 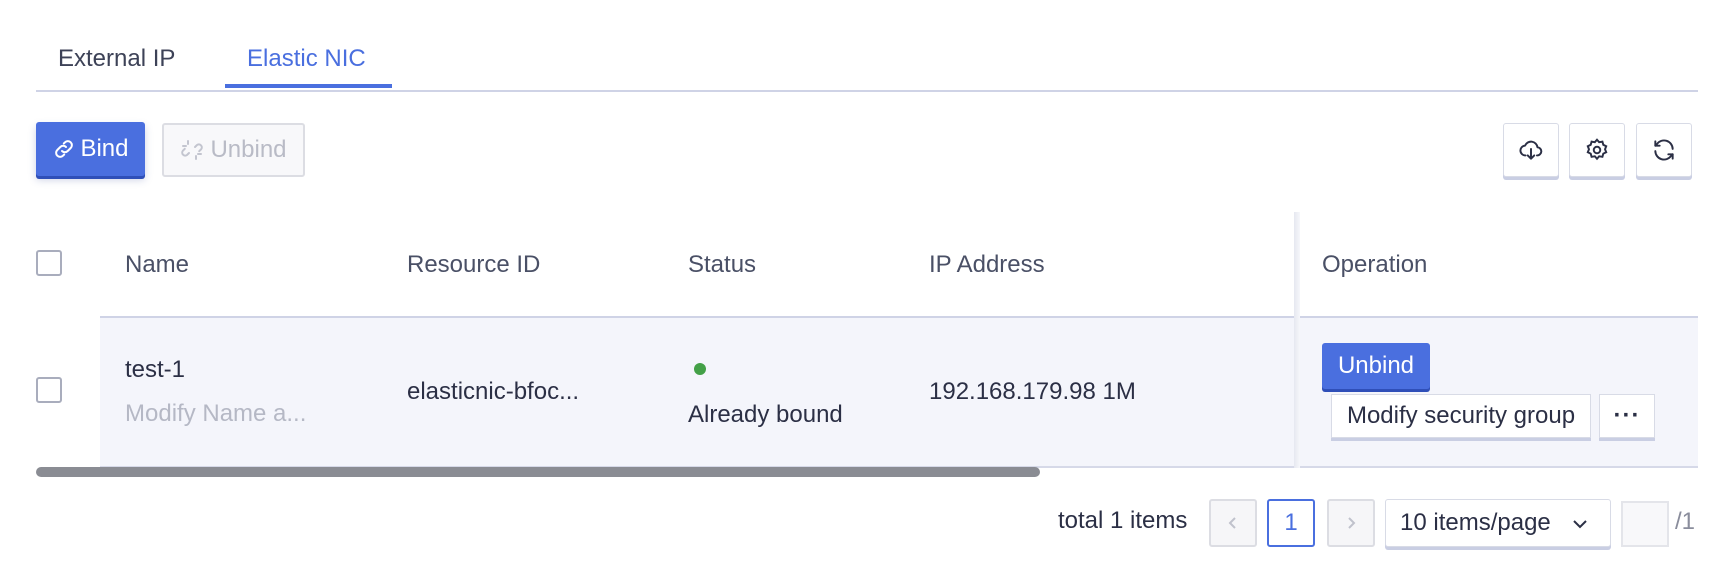 I want to click on next-page-button, so click(x=1351, y=523).